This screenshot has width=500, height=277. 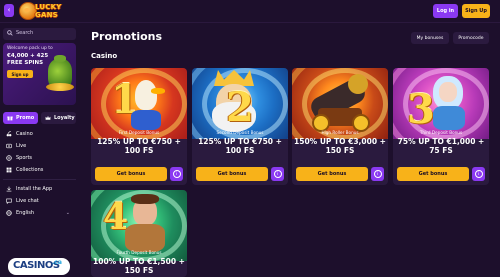 I want to click on tab-loyalty-label: Loyalty, so click(x=64, y=118).